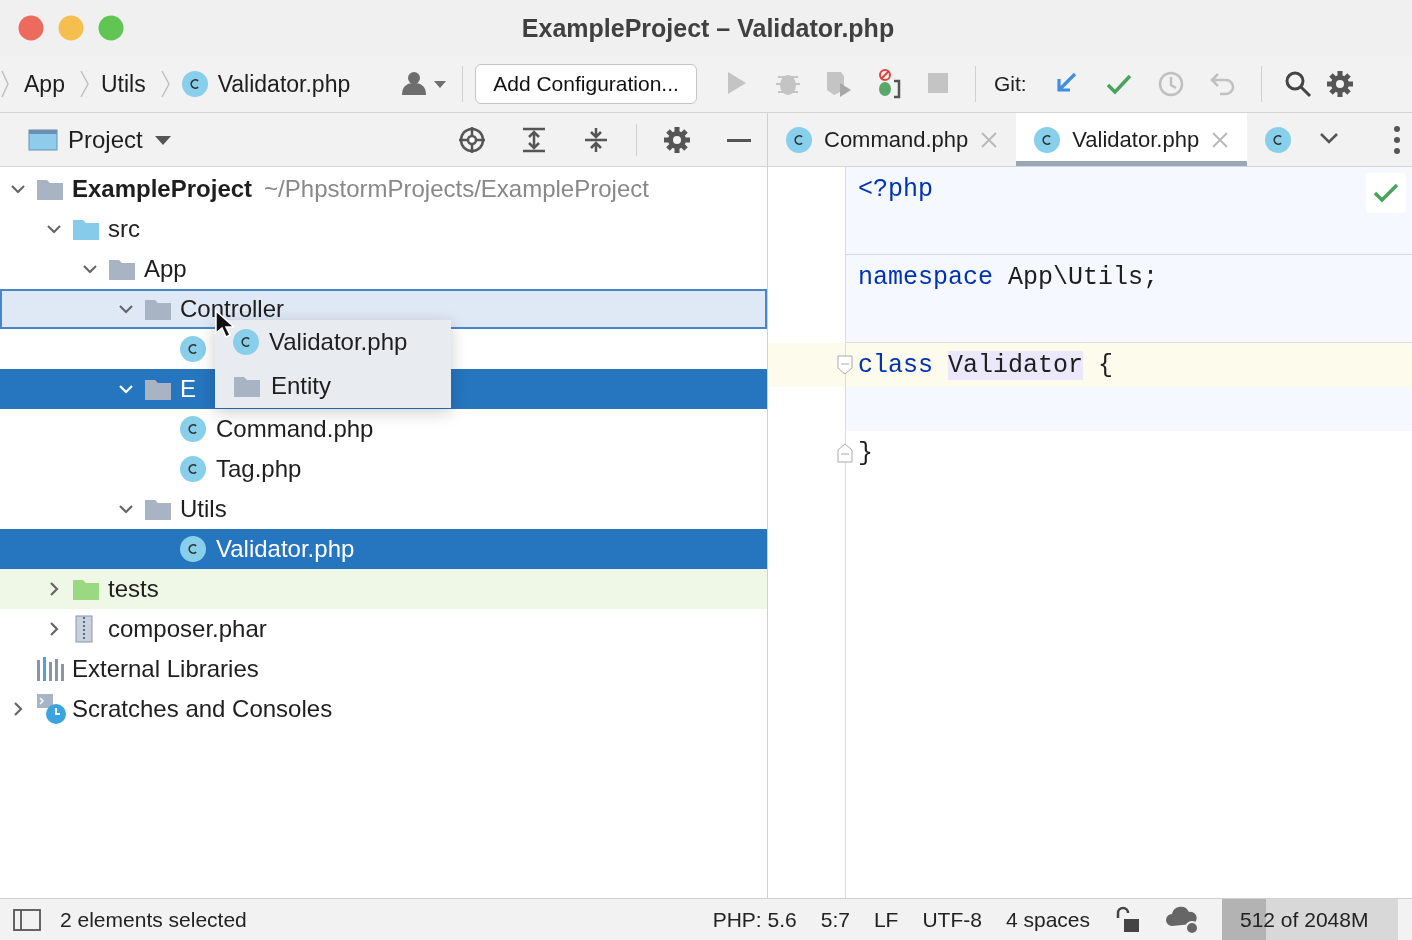 Image resolution: width=1412 pixels, height=940 pixels. Describe the element at coordinates (259, 469) in the screenshot. I see `tree-item-label: Tag.php` at that location.